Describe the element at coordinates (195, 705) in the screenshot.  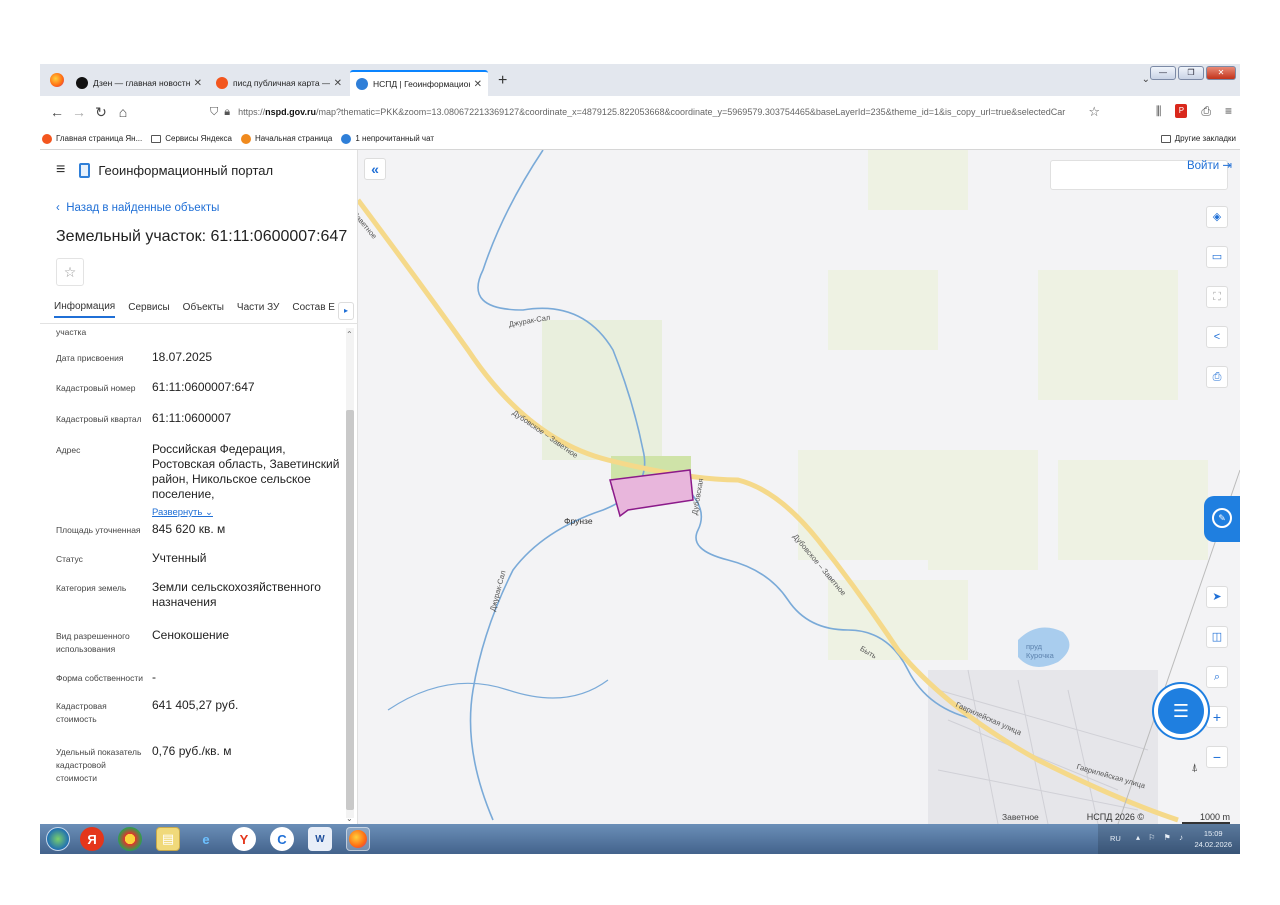
I see `property-value: 641 405,27 руб.` at that location.